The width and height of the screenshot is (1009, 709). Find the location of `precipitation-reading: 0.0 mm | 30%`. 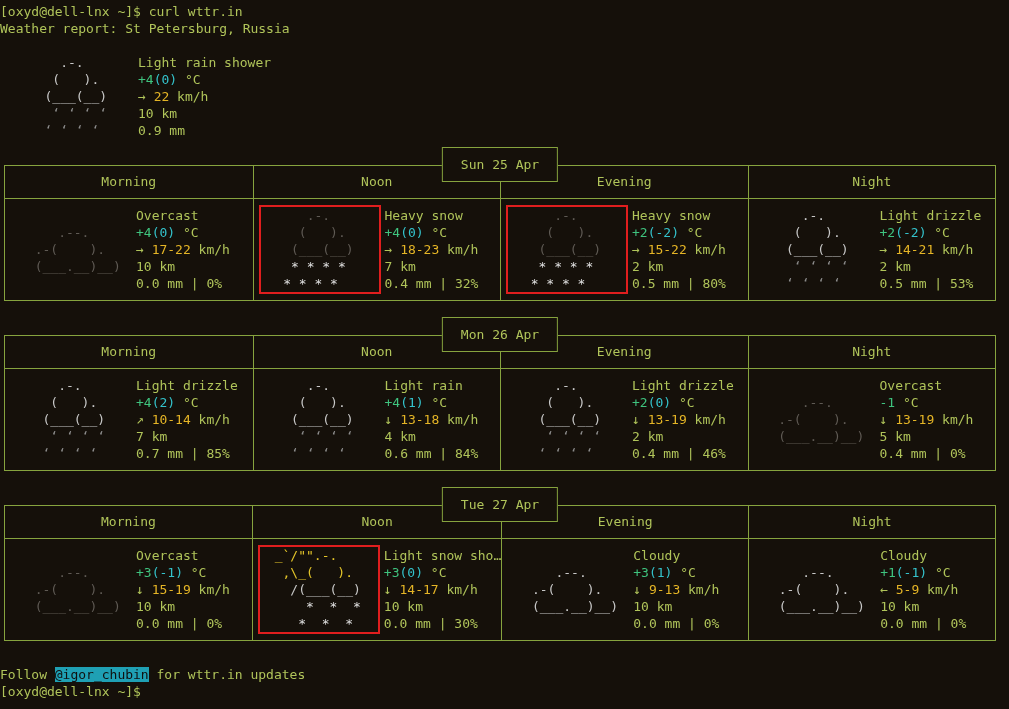

precipitation-reading: 0.0 mm | 30% is located at coordinates (430, 623).